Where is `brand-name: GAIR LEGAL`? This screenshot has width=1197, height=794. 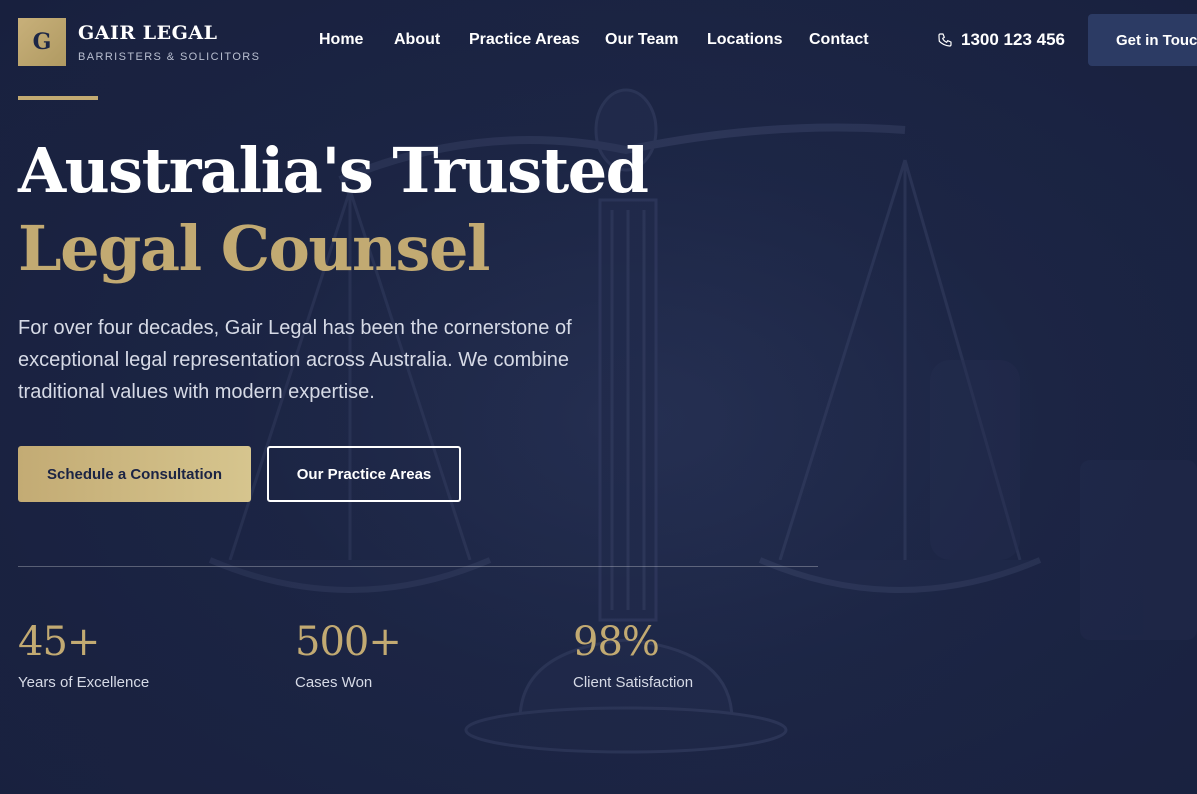 brand-name: GAIR LEGAL is located at coordinates (147, 33).